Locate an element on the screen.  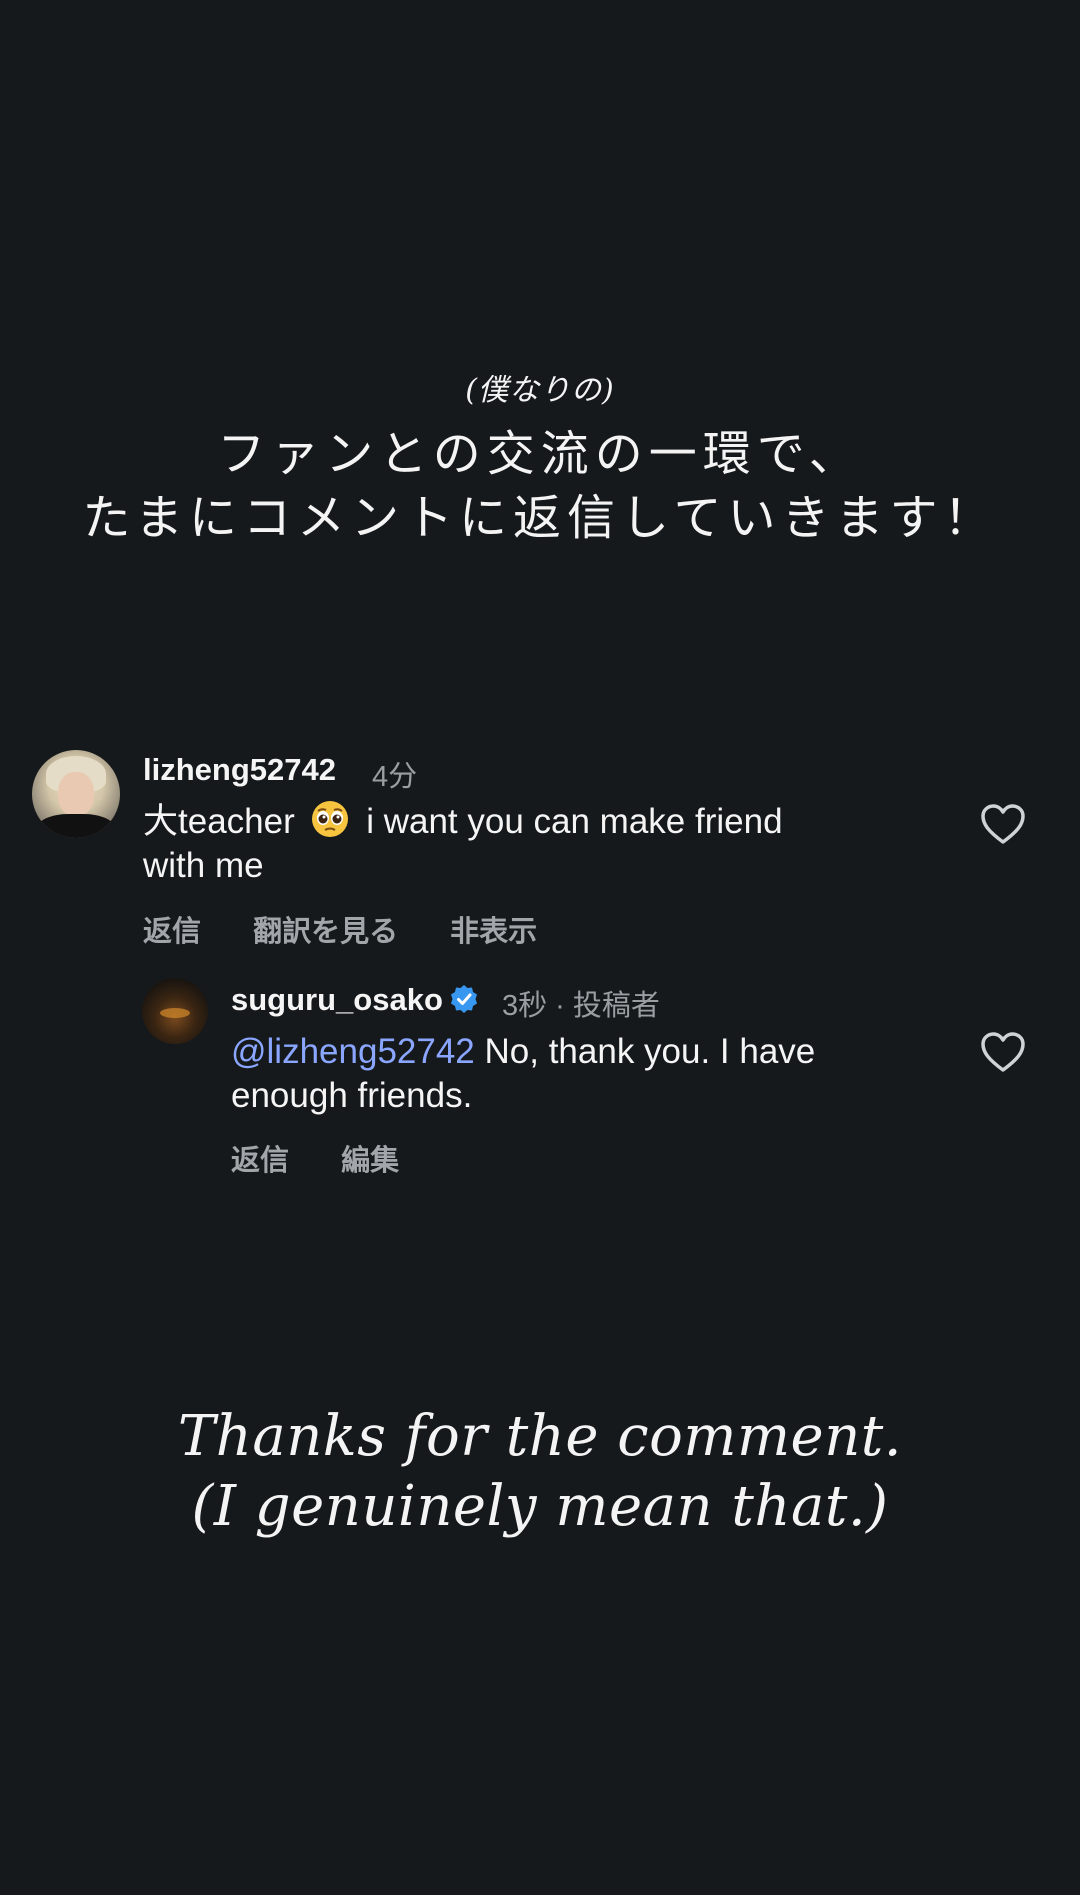
comment-time: 4分 is located at coordinates (395, 777).